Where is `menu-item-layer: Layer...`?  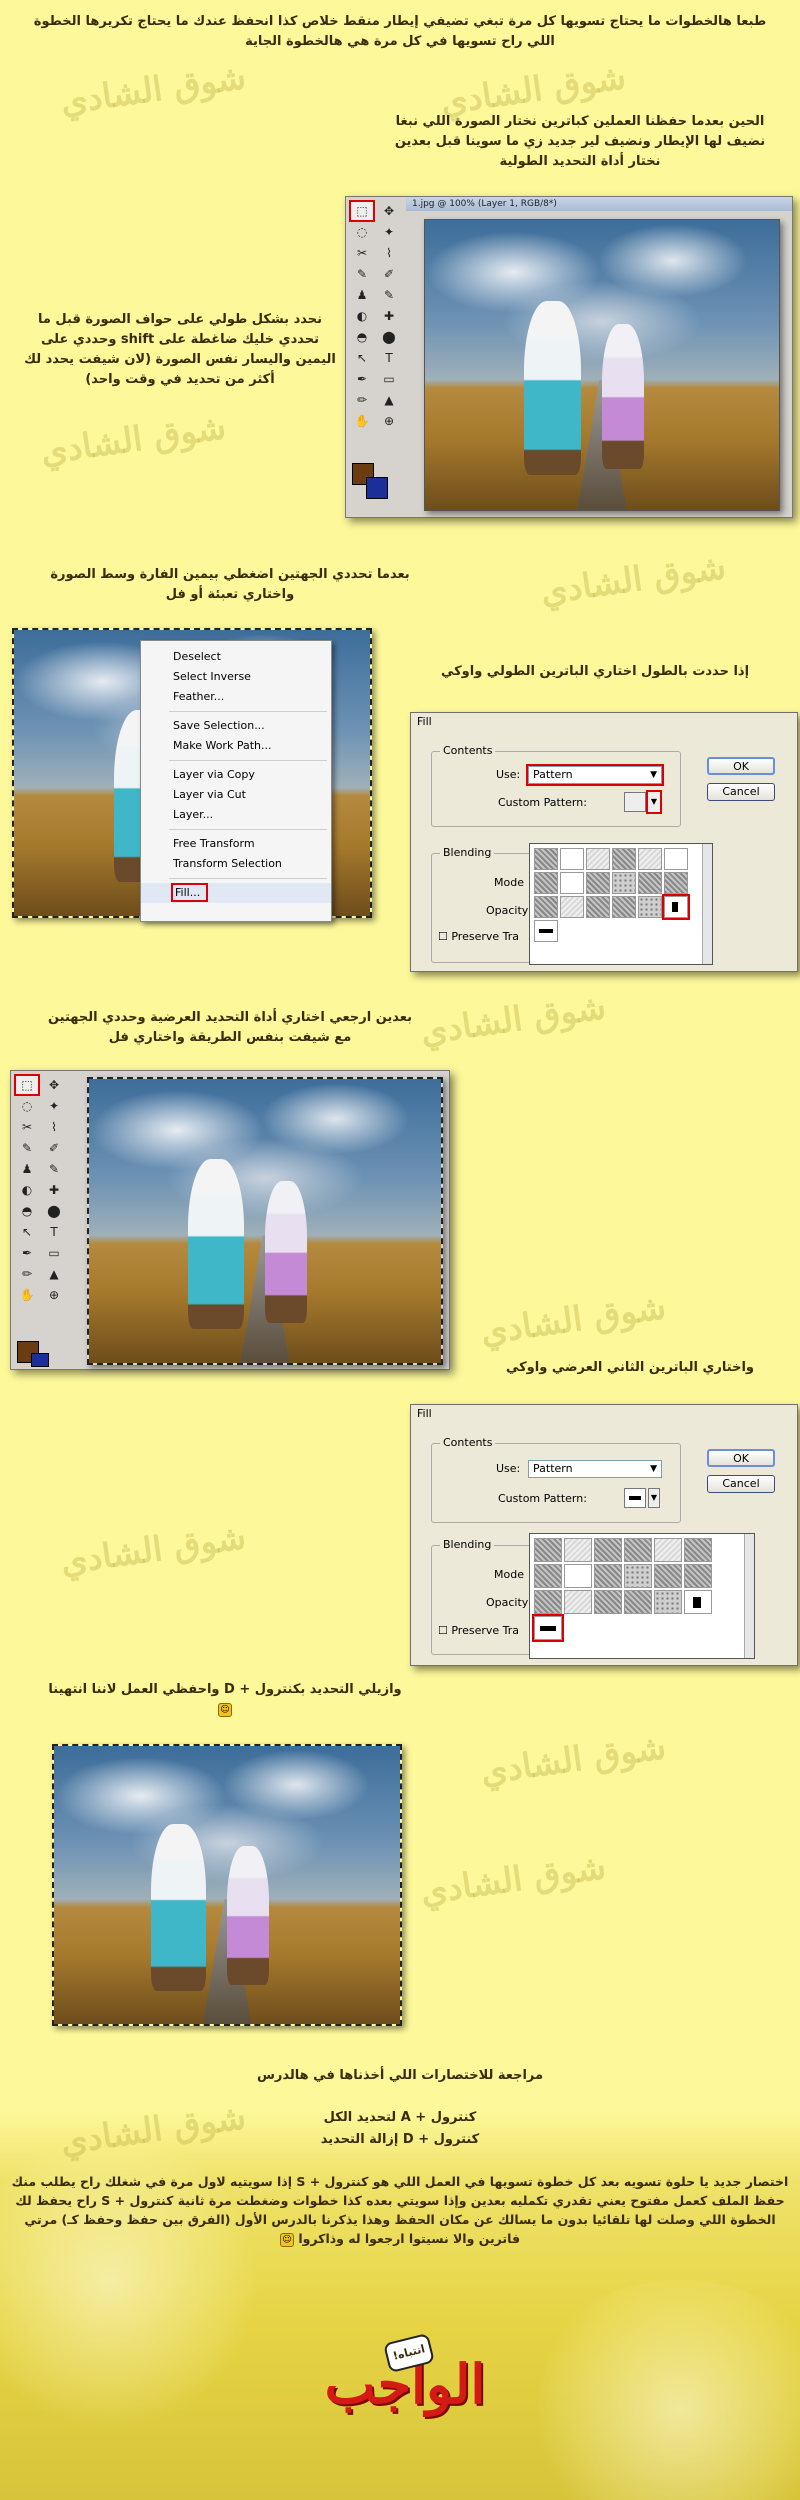
menu-item-layer: Layer... is located at coordinates (236, 815).